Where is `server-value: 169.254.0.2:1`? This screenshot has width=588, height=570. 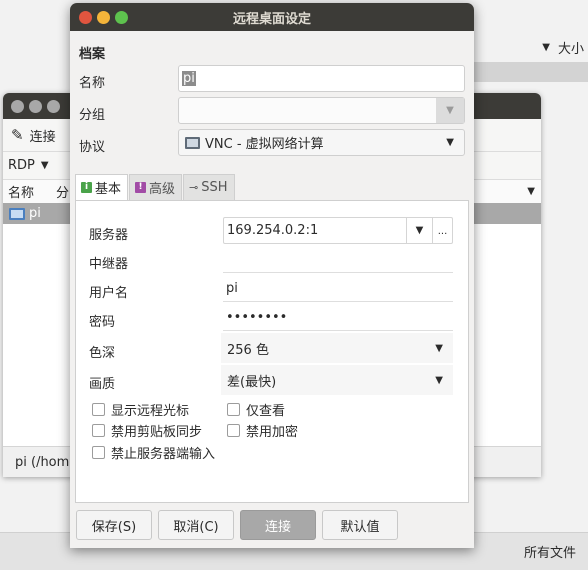 server-value: 169.254.0.2:1 is located at coordinates (273, 230).